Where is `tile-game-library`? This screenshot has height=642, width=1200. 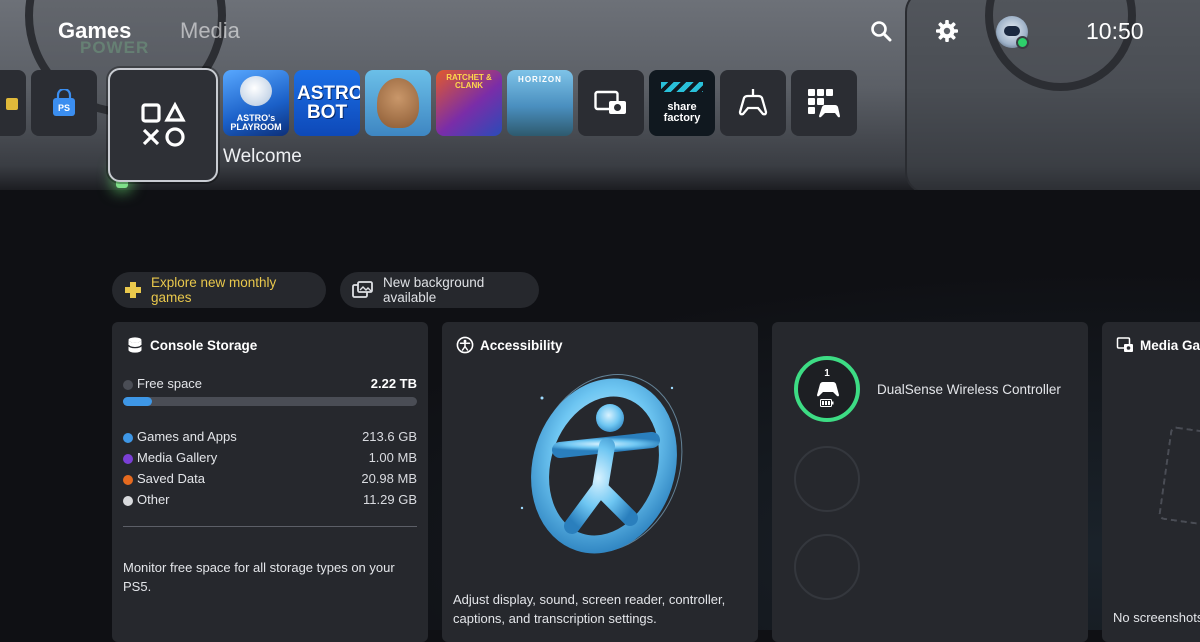
tile-game-library is located at coordinates (163, 125).